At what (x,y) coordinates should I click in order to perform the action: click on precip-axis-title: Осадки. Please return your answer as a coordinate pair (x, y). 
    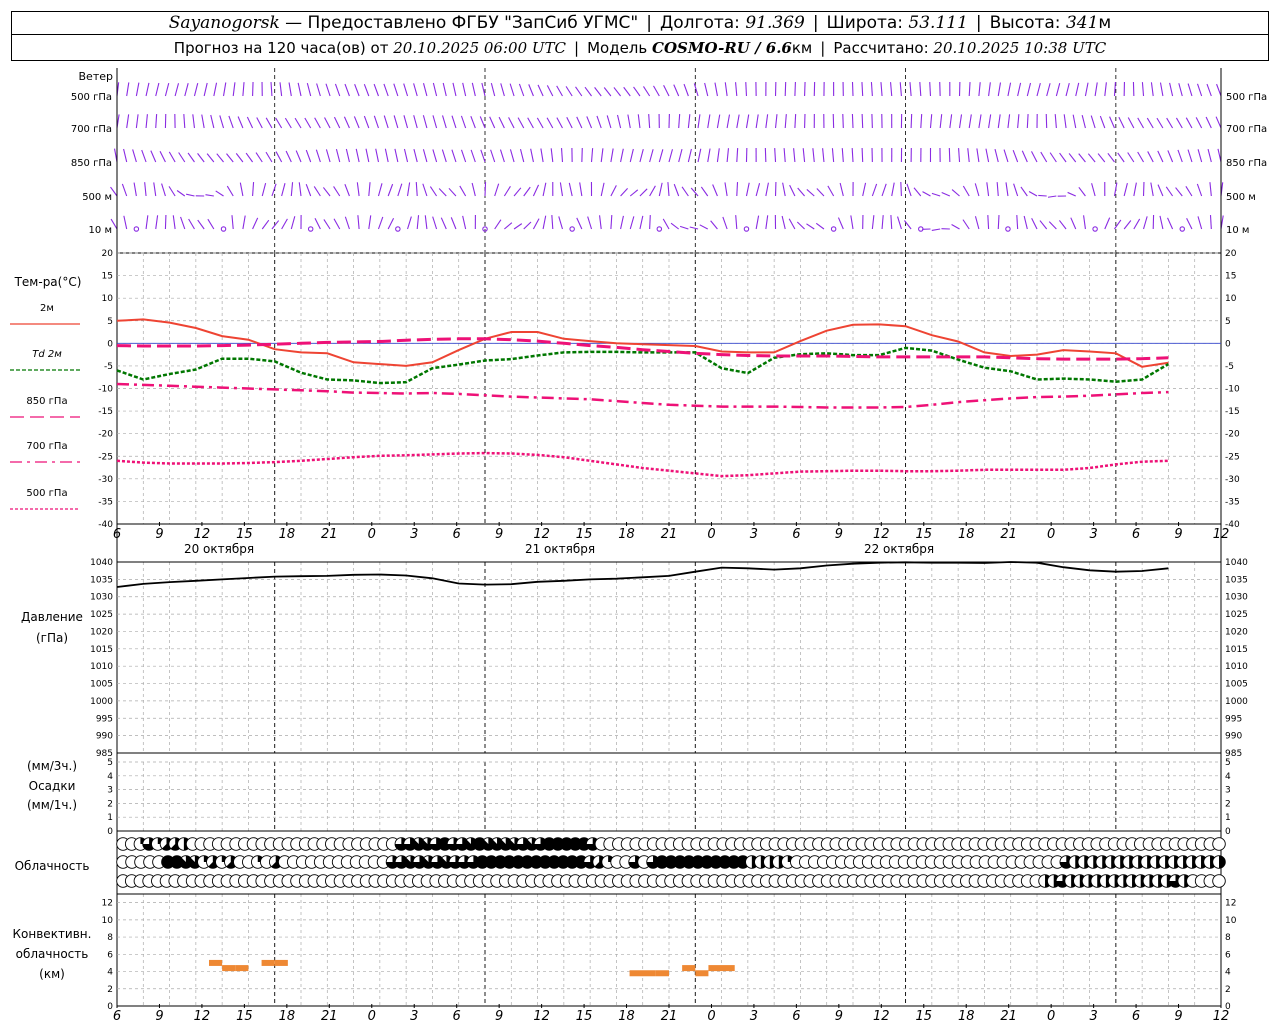
    Looking at the image, I should click on (52, 786).